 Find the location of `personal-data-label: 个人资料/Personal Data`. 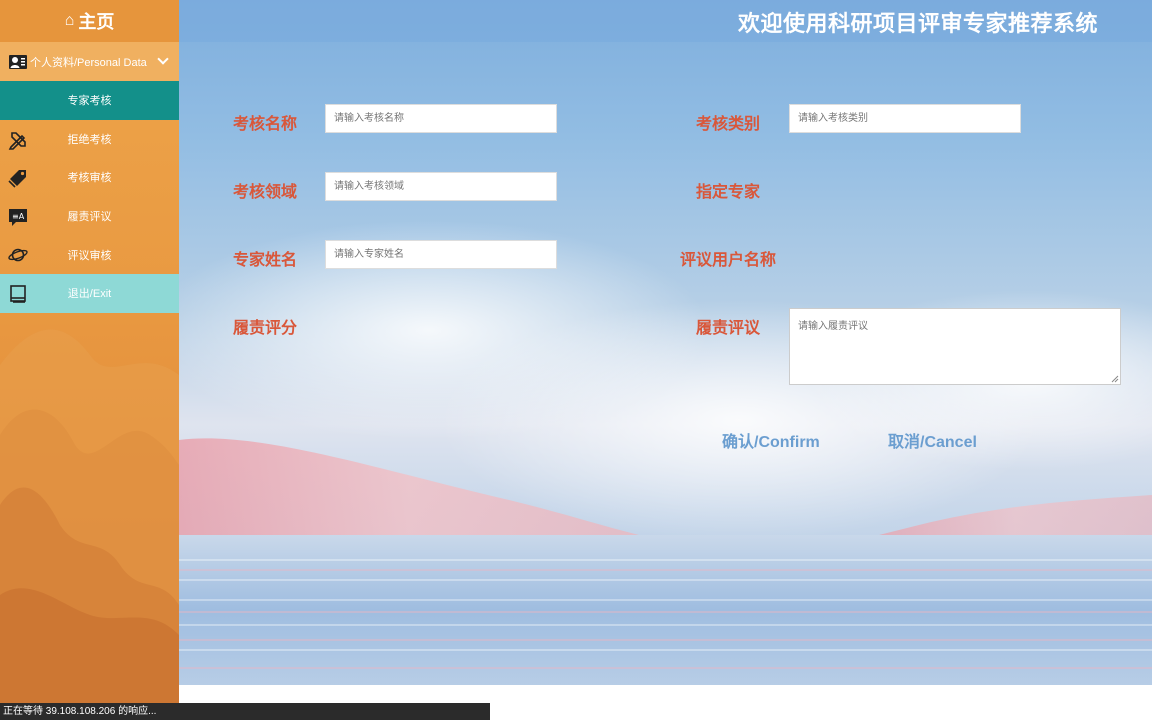

personal-data-label: 个人资料/Personal Data is located at coordinates (88, 62).